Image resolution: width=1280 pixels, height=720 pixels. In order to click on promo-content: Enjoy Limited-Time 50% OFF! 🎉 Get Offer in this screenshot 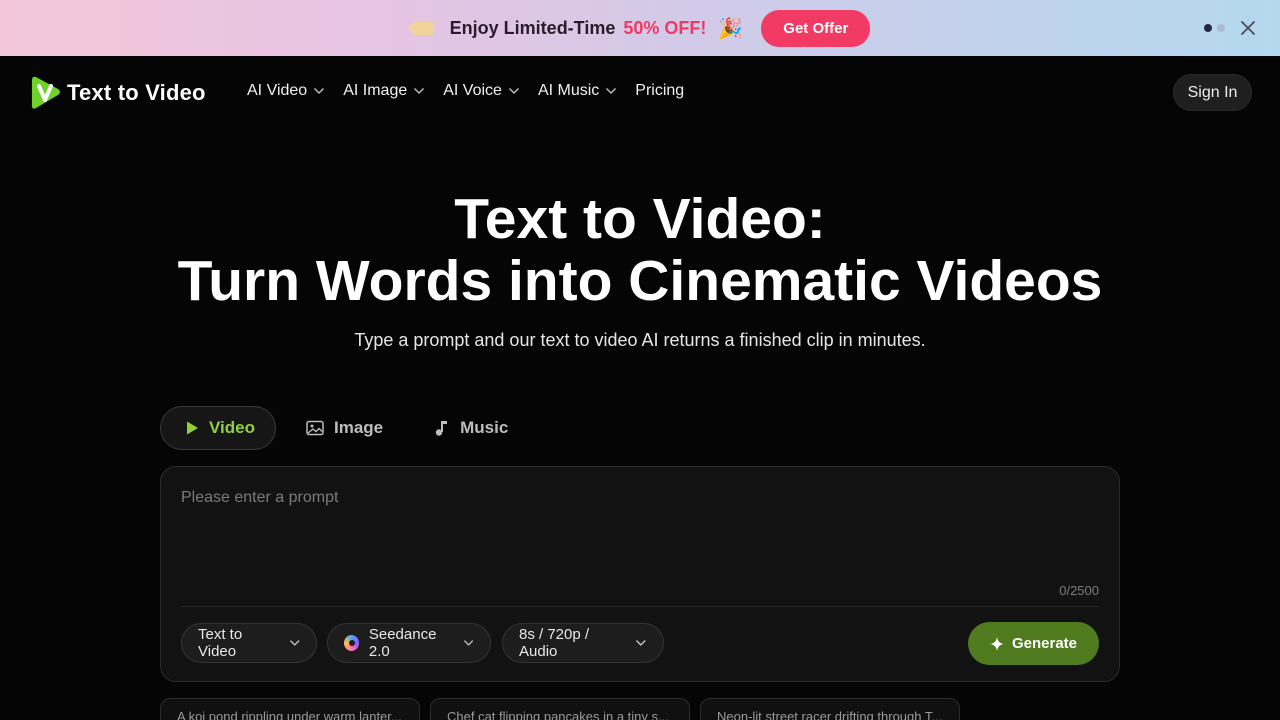, I will do `click(640, 28)`.